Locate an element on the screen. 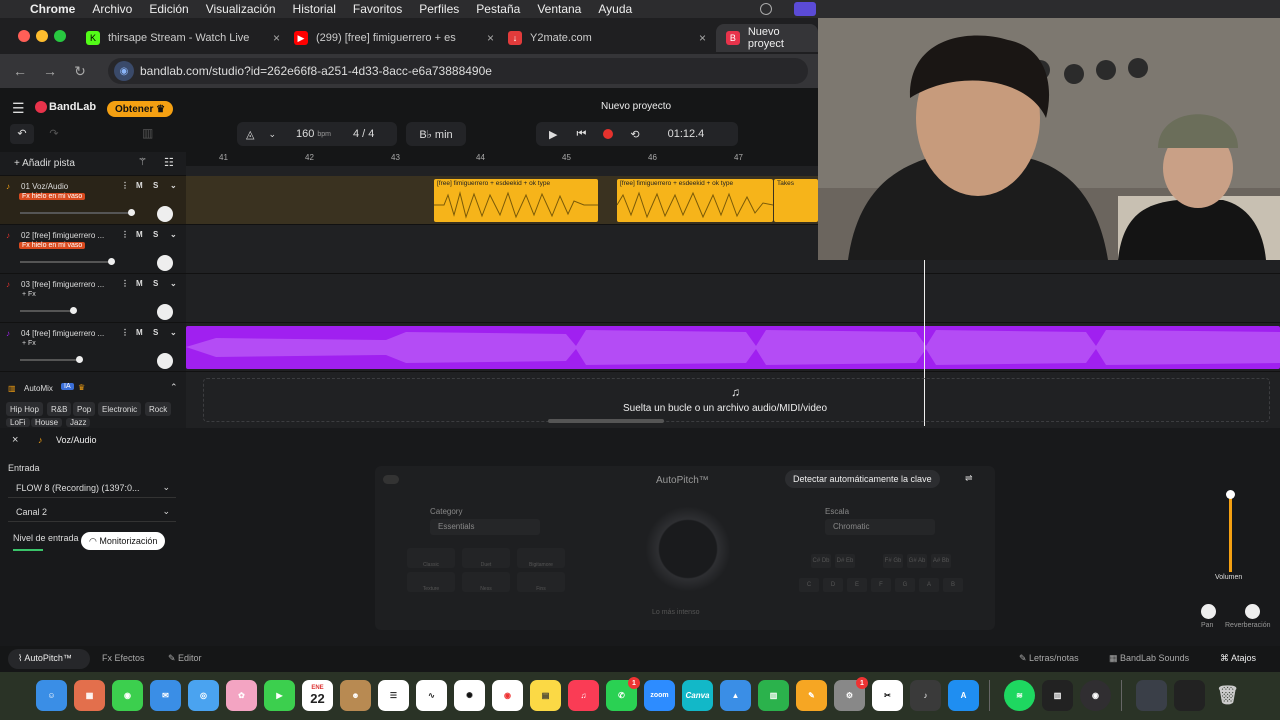  appstore-icon: A is located at coordinates (963, 695).